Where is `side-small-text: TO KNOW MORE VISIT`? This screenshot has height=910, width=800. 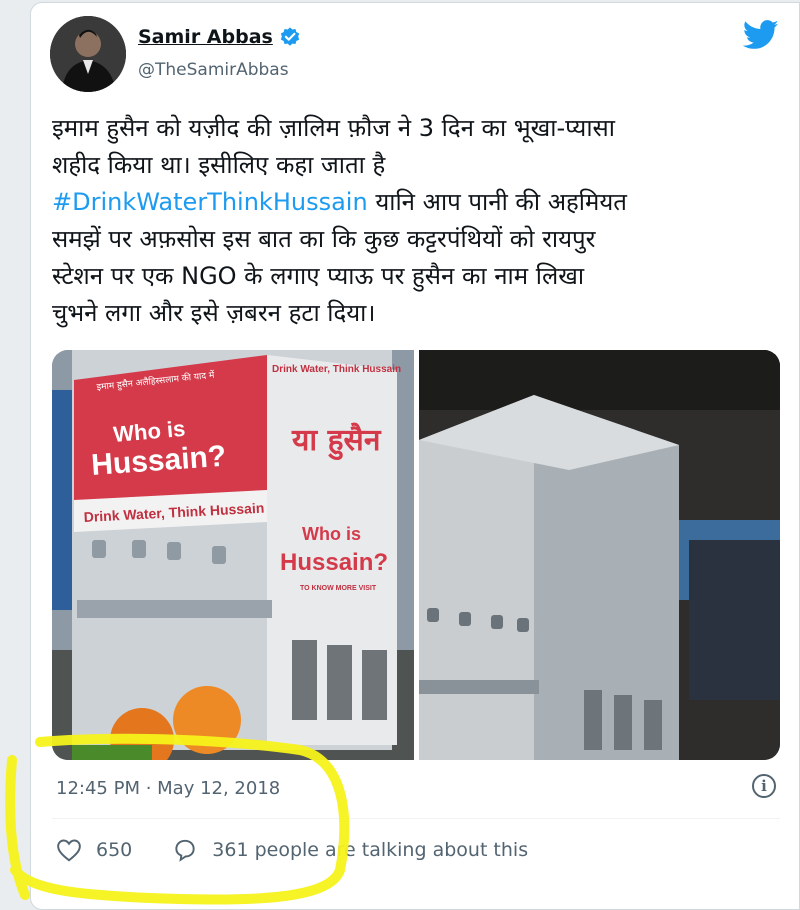 side-small-text: TO KNOW MORE VISIT is located at coordinates (338, 588).